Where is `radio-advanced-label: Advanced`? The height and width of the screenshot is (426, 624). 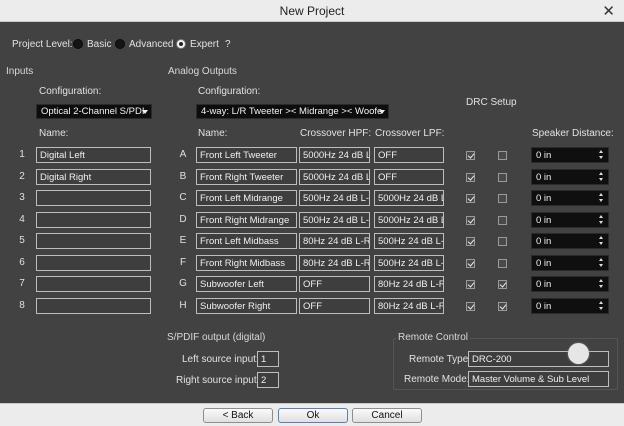
radio-advanced-label: Advanced is located at coordinates (151, 44).